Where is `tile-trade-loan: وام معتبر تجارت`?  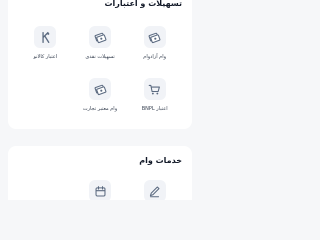
tile-trade-loan: وام معتبر تجارت is located at coordinates (100, 95).